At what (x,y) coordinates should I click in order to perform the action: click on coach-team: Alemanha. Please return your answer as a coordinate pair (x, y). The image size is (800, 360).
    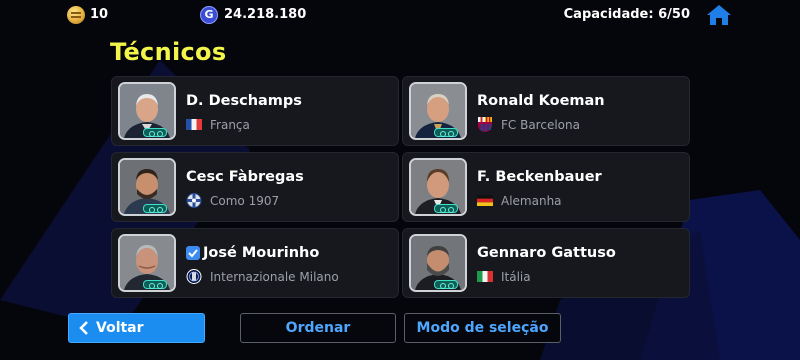
    Looking at the image, I should click on (531, 201).